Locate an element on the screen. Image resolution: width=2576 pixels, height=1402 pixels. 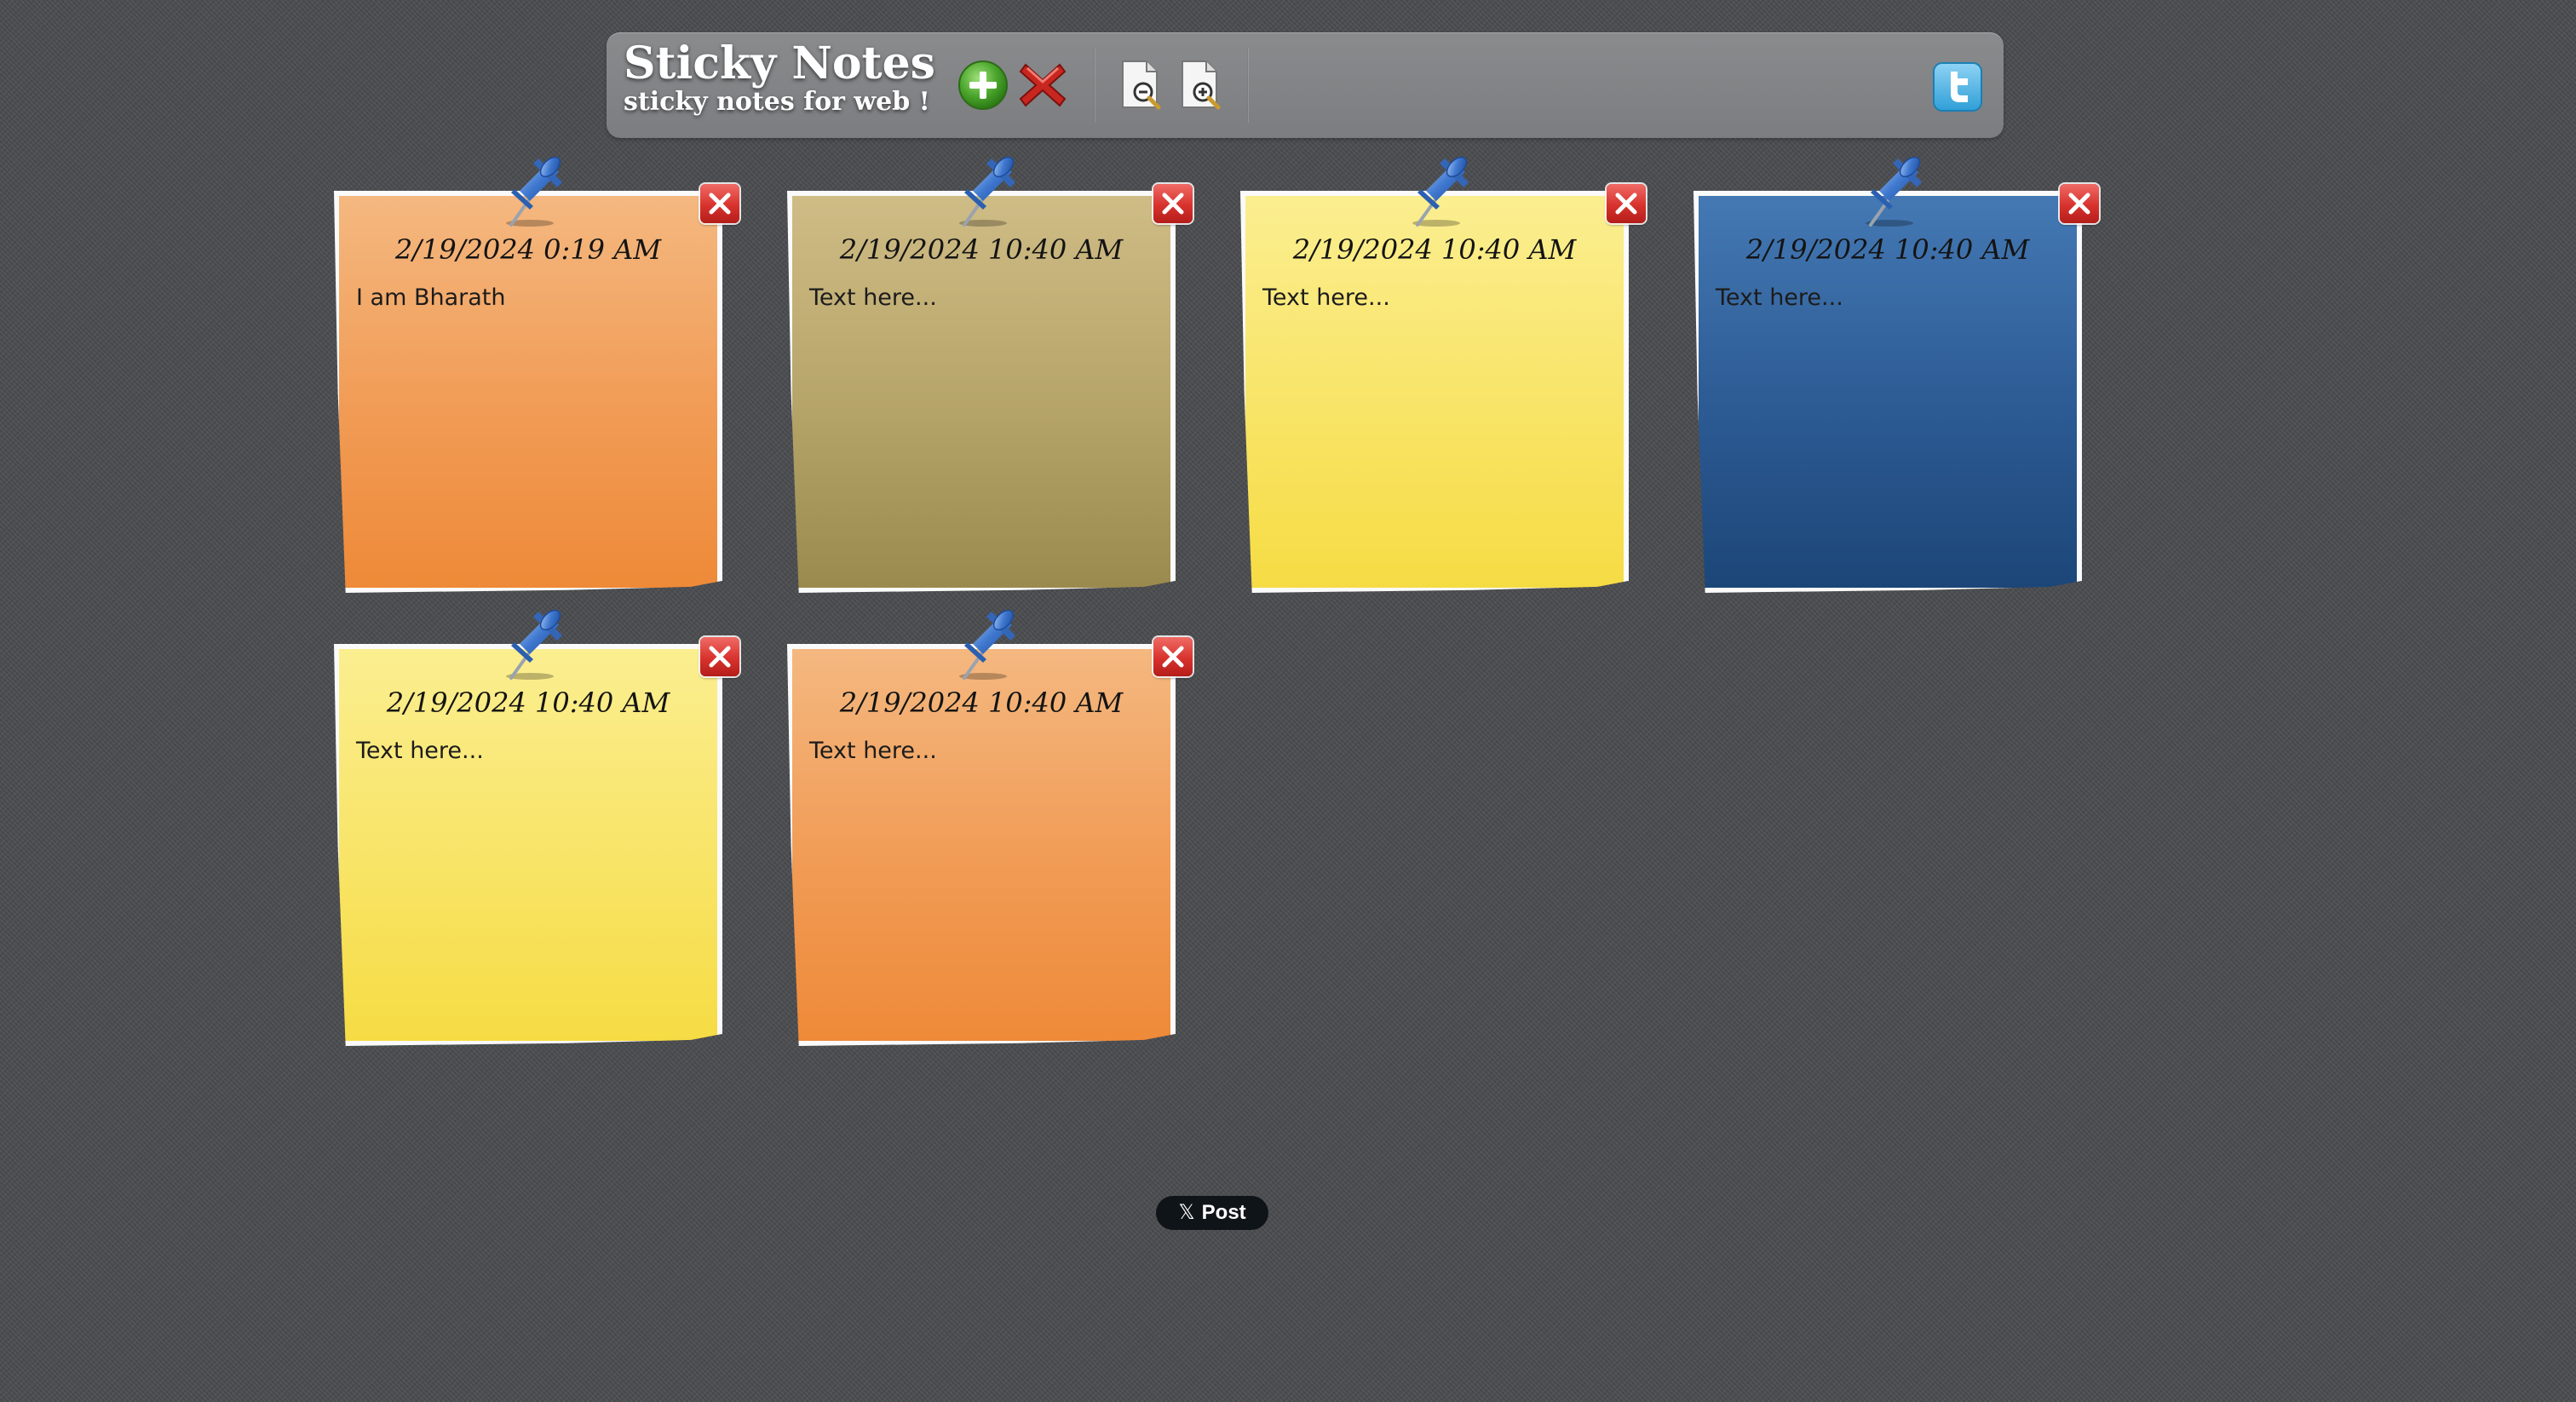
app-subtitle: sticky notes for web ! is located at coordinates (777, 102).